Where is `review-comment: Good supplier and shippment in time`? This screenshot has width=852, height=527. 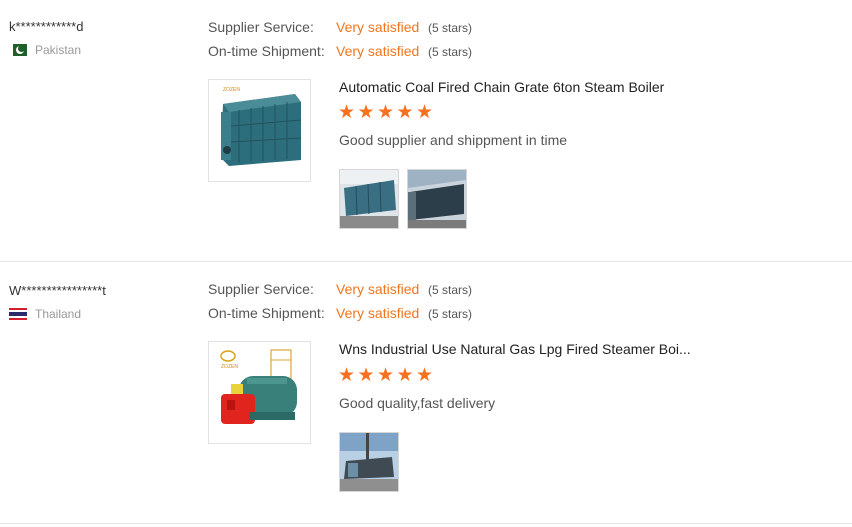 review-comment: Good supplier and shippment in time is located at coordinates (453, 140).